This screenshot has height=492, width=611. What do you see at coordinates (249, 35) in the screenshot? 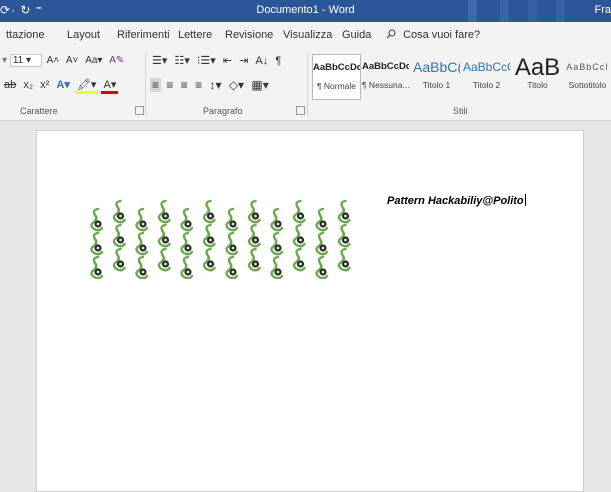
I see `tab-revisione: Revisione` at bounding box center [249, 35].